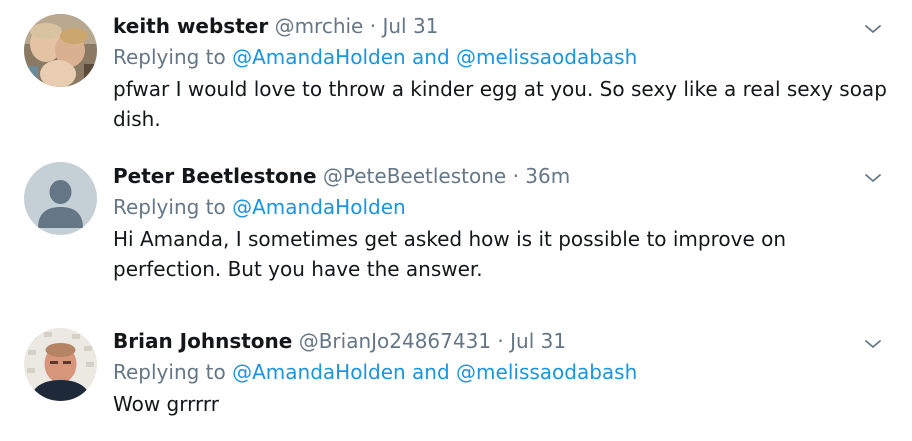 This screenshot has width=912, height=441. I want to click on user-handle: @BrianJo24867431, so click(395, 341).